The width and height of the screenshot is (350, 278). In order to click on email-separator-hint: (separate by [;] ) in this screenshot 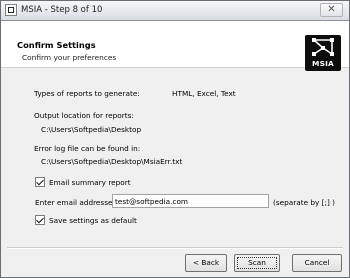, I will do `click(304, 202)`.